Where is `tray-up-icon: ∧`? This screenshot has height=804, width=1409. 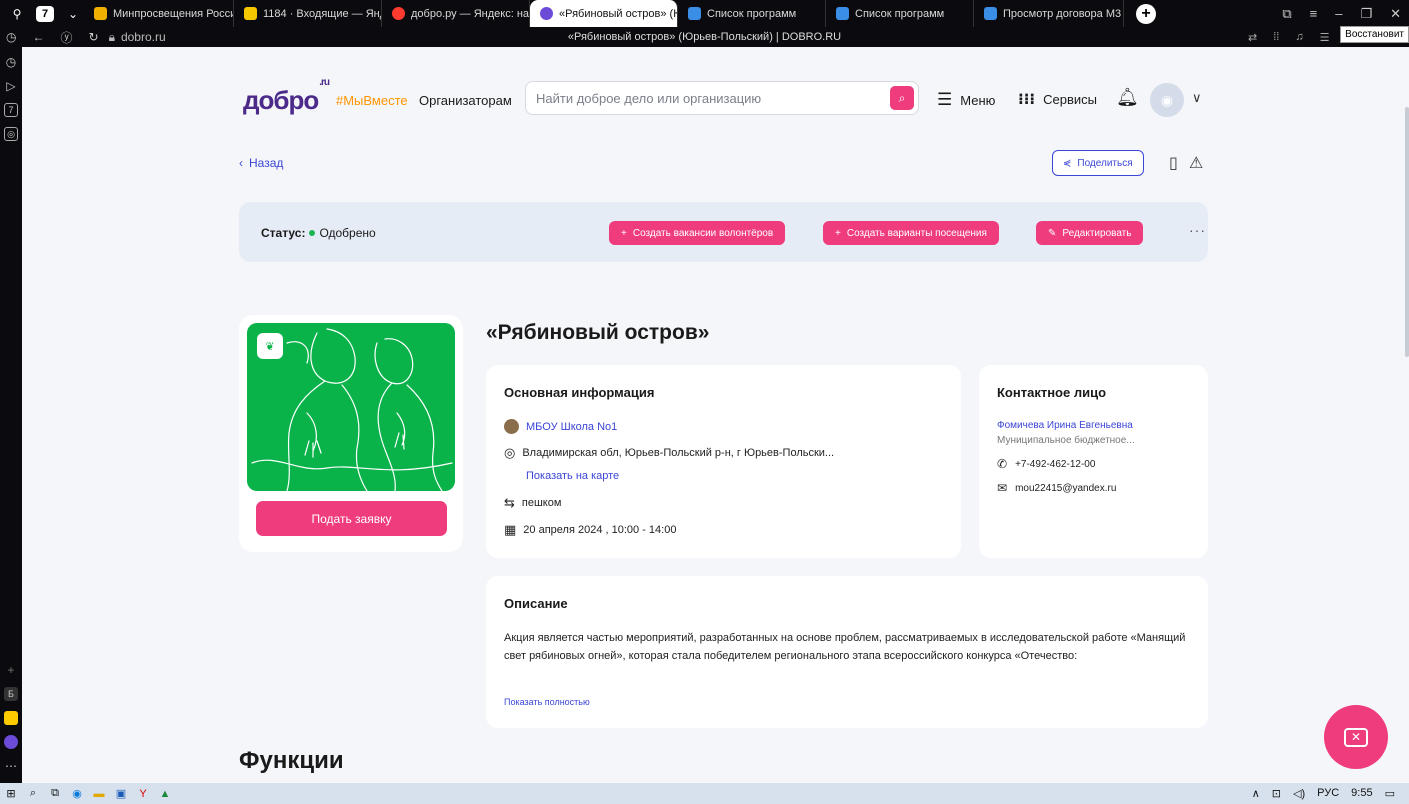 tray-up-icon: ∧ is located at coordinates (1256, 793).